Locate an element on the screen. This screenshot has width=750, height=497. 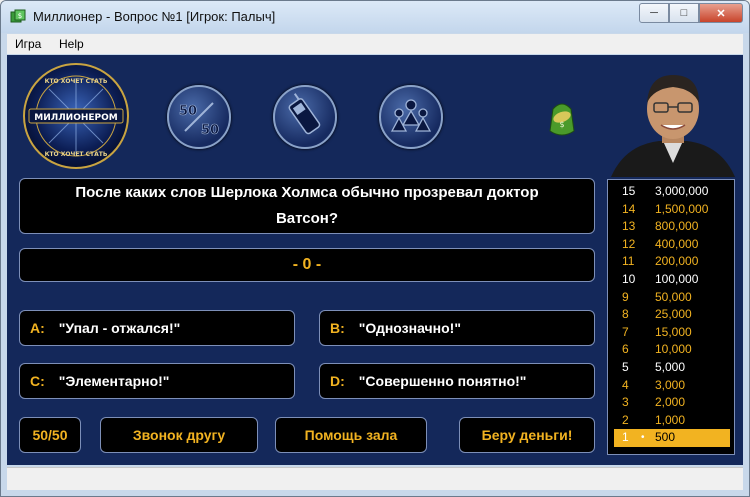
ladder-amount: 50,000 is located at coordinates (673, 296).